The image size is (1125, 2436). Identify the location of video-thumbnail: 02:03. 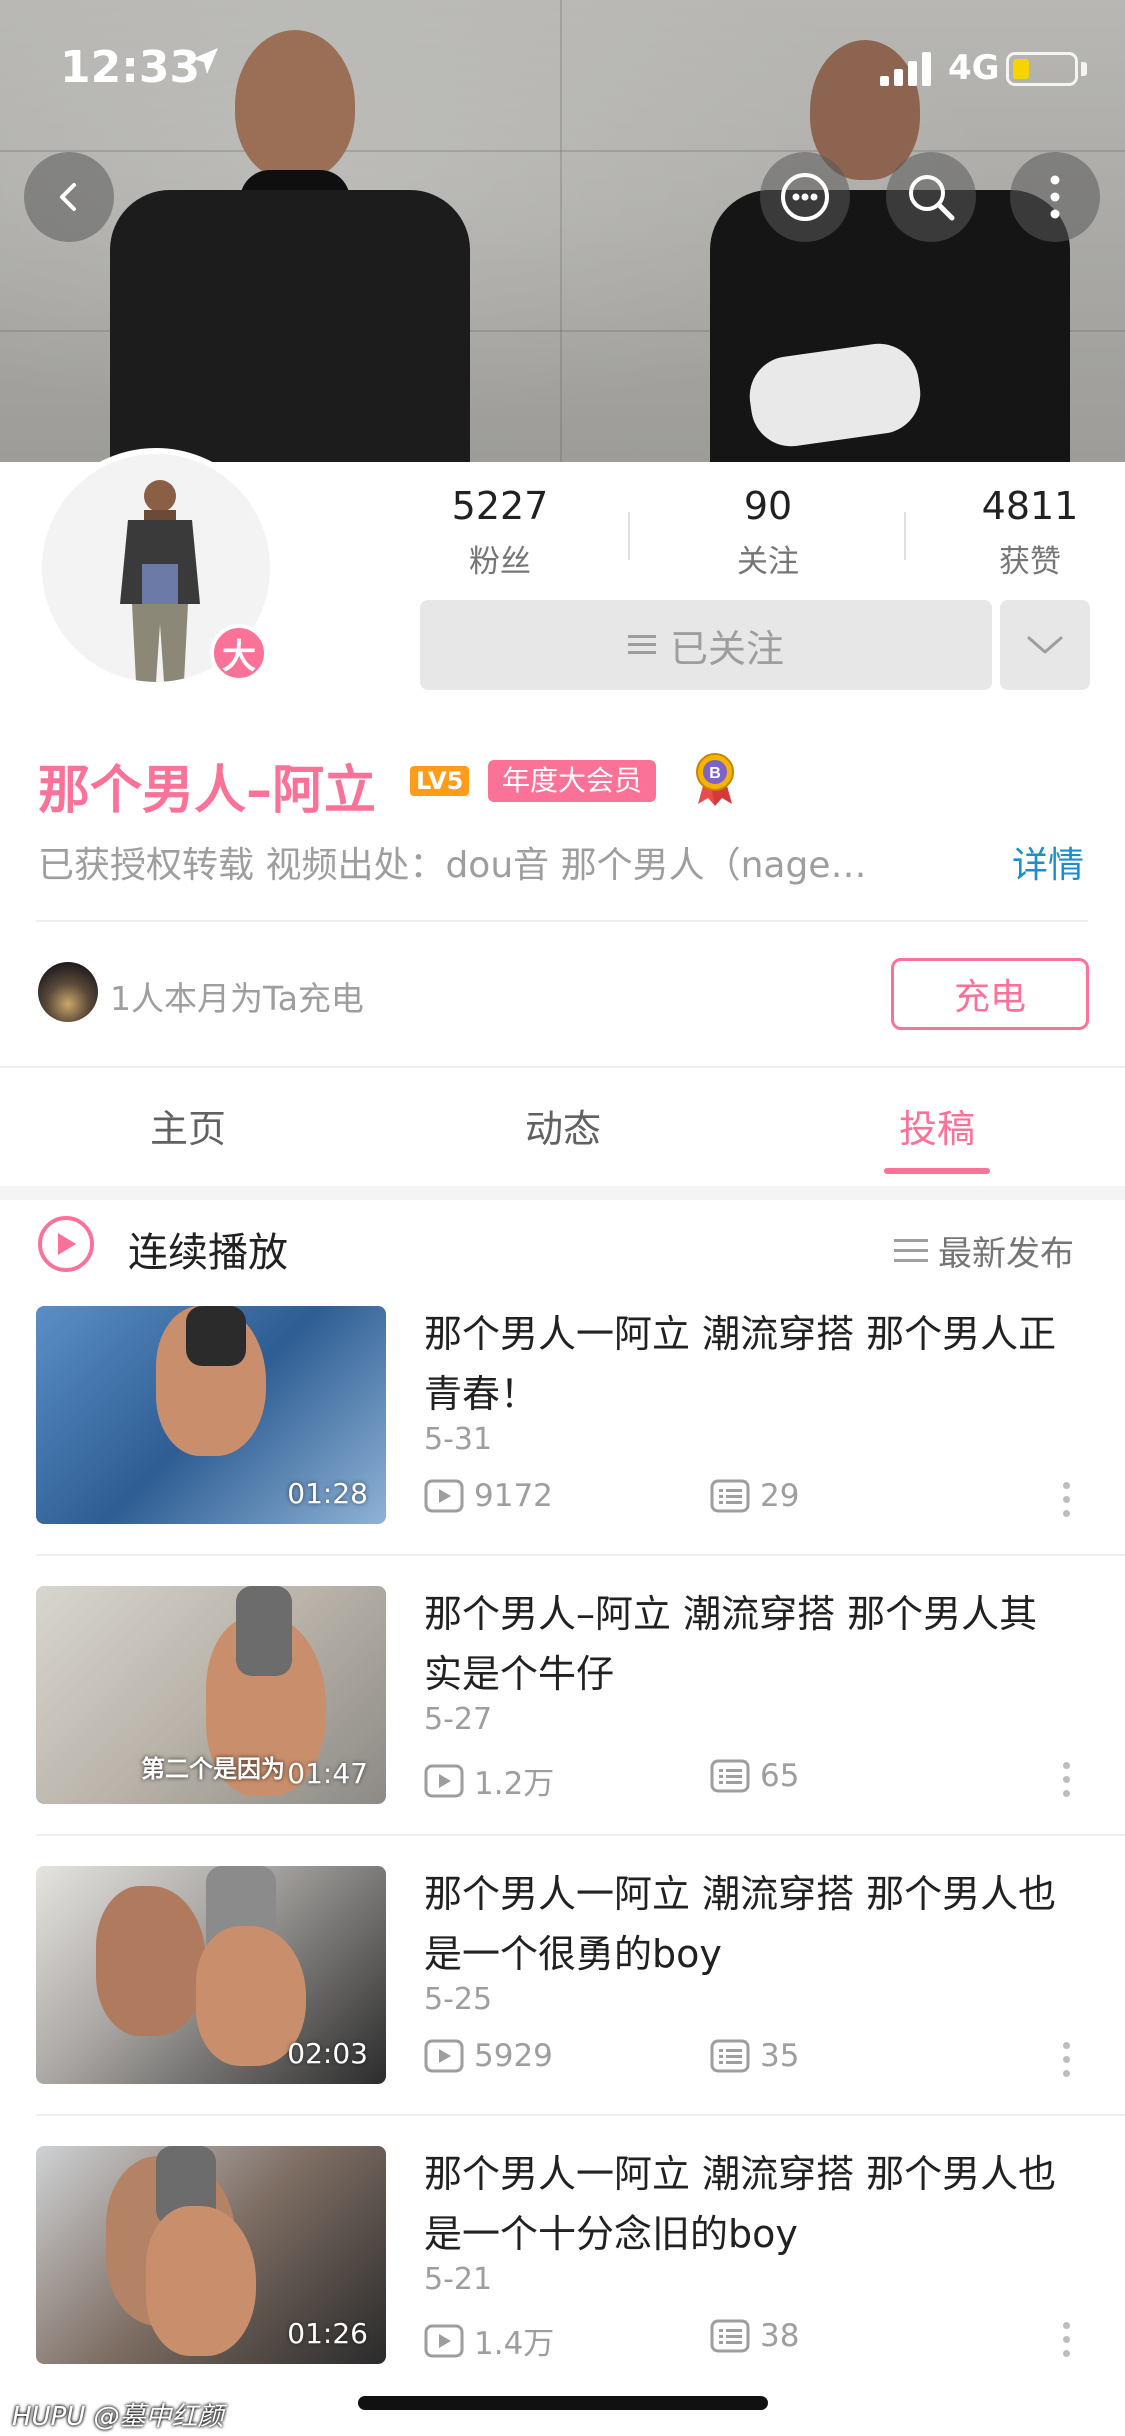
(211, 1975).